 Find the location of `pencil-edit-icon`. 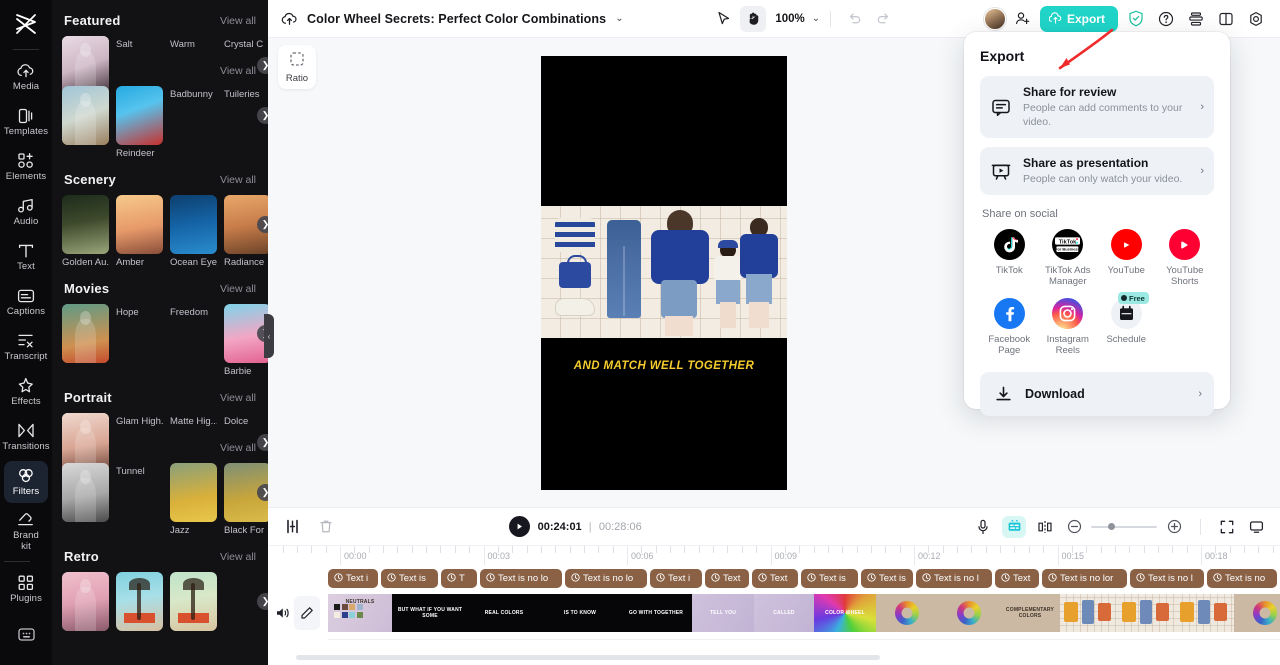

pencil-edit-icon is located at coordinates (307, 613).